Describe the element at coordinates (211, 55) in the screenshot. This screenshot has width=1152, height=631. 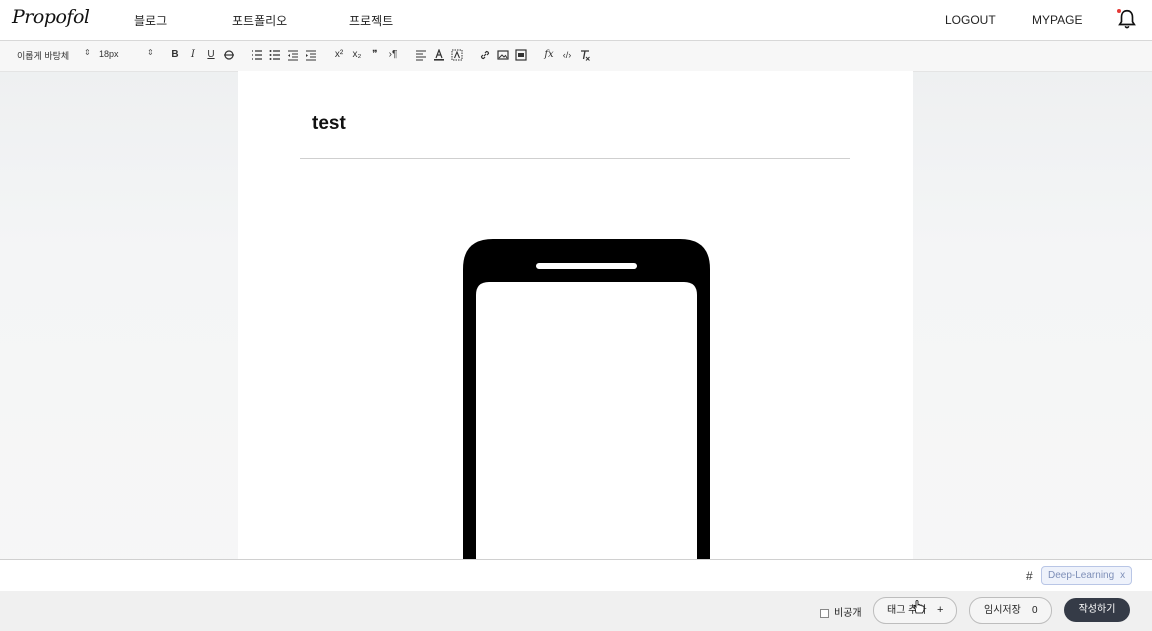
I see `underline-icon: U` at that location.